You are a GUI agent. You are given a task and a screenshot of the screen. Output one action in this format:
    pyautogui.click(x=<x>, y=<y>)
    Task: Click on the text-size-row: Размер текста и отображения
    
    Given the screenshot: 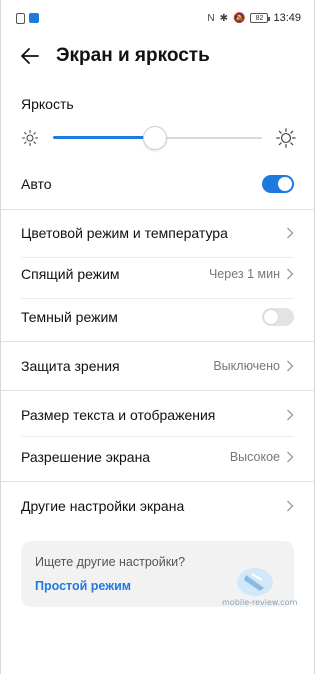 What is the action you would take?
    pyautogui.click(x=157, y=415)
    